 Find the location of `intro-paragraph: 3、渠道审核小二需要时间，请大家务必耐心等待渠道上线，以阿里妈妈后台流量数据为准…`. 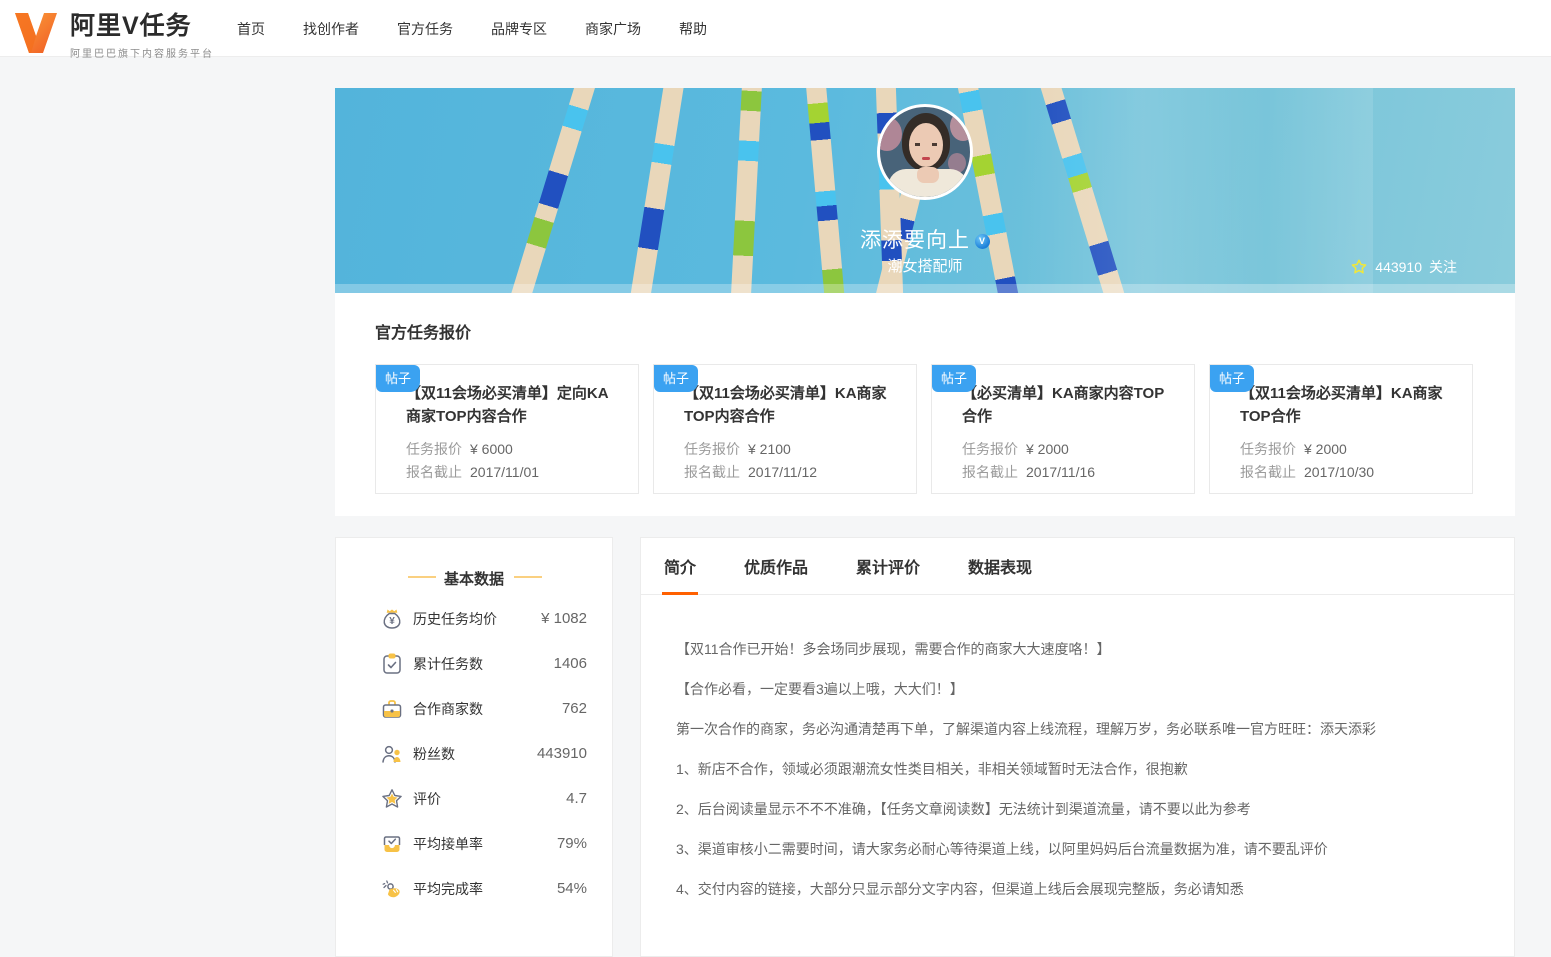

intro-paragraph: 3、渠道审核小二需要时间，请大家务必耐心等待渠道上线，以阿里妈妈后台流量数据为准… is located at coordinates (1002, 849).